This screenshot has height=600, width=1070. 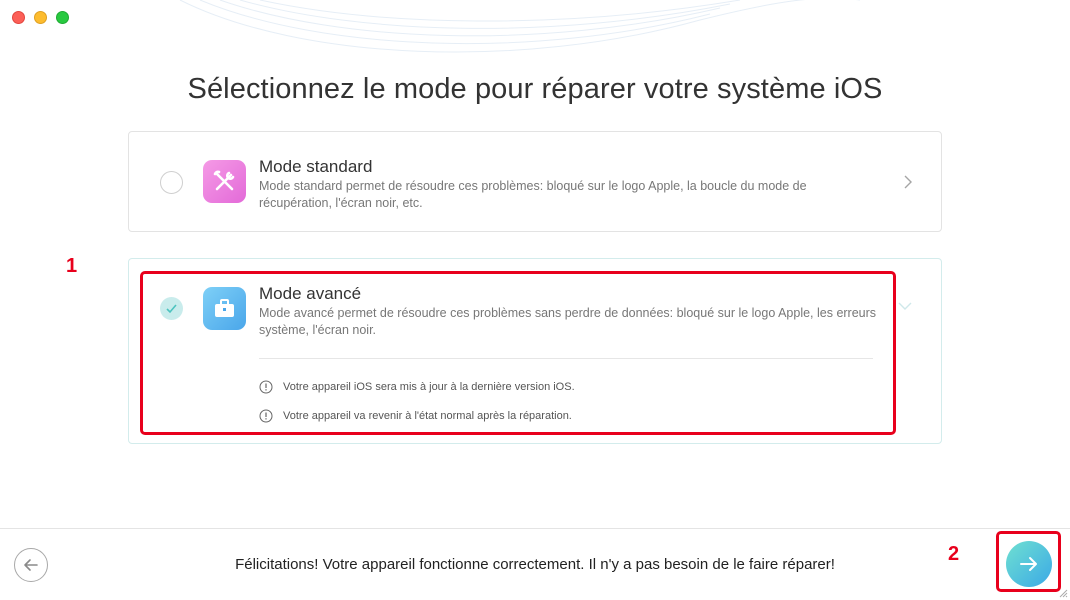 I want to click on mode-standard-radio, so click(x=171, y=182).